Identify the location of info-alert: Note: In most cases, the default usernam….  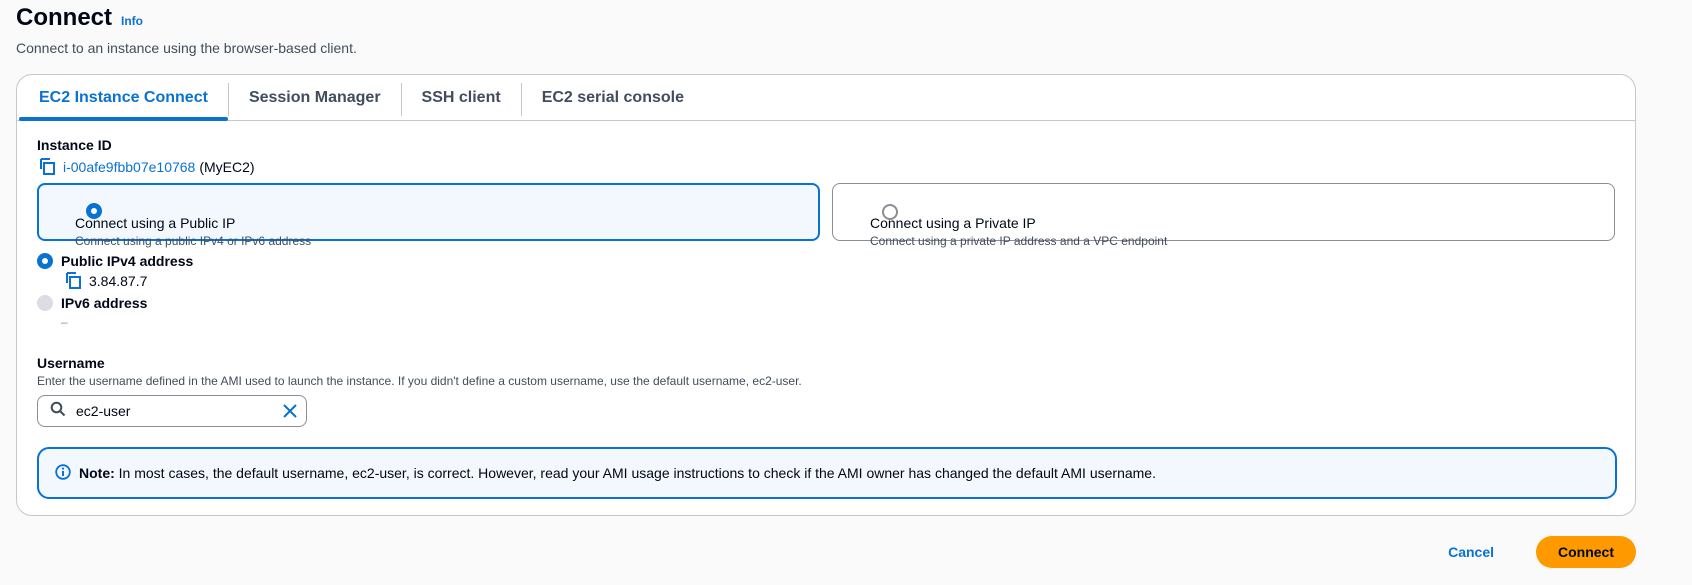
(827, 473).